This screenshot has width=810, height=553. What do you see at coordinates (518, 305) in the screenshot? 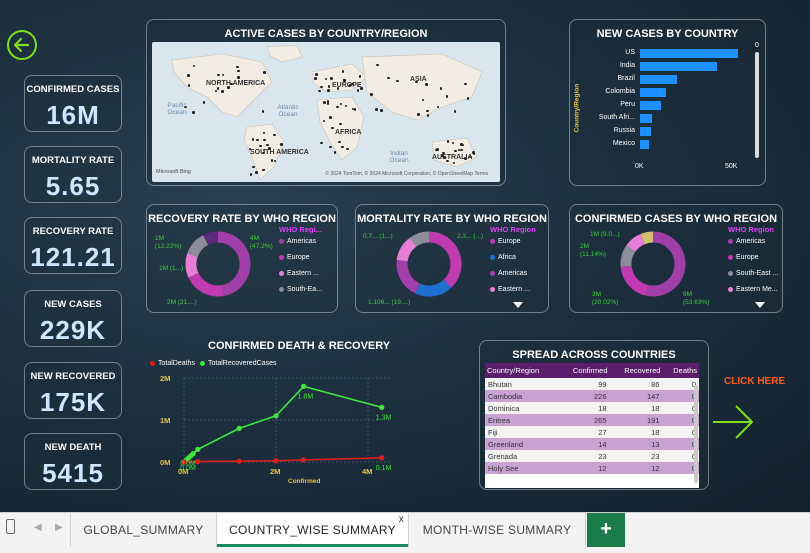
I see `legend-more-icon` at bounding box center [518, 305].